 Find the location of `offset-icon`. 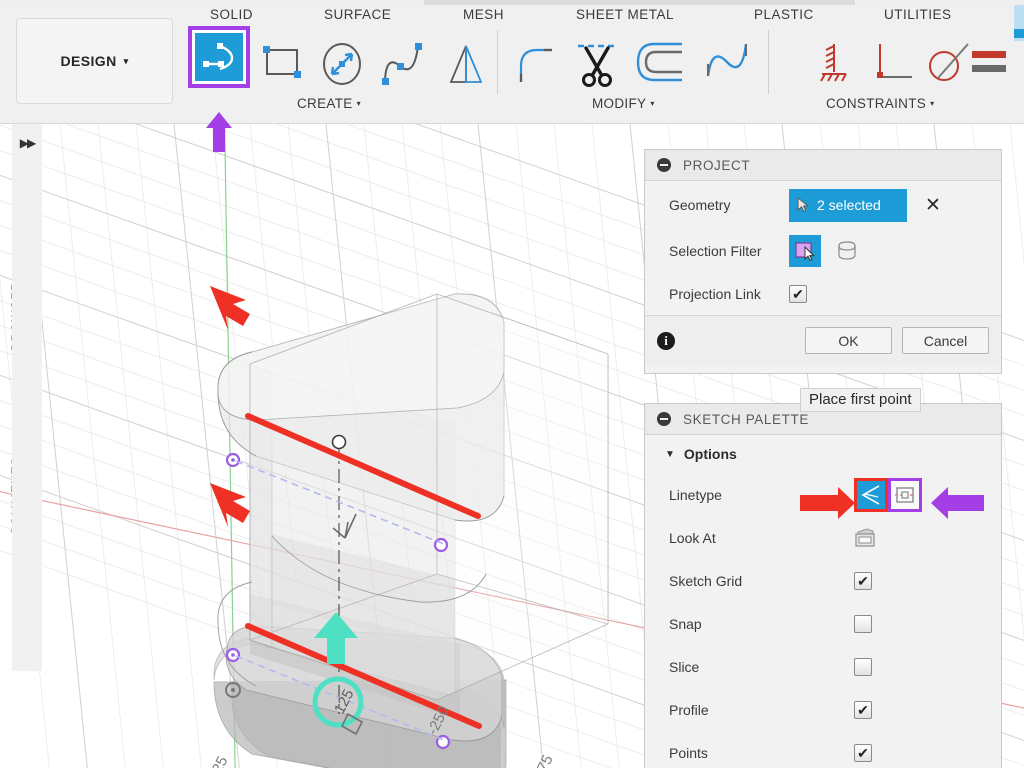

offset-icon is located at coordinates (659, 62).